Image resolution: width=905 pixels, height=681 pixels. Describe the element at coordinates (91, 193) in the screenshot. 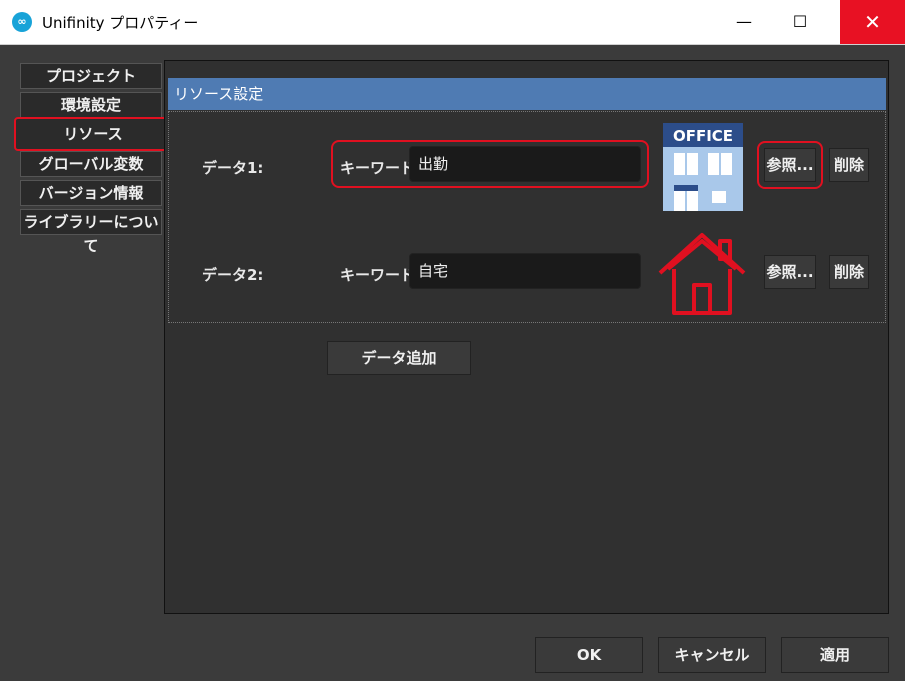

I see `tab-version-info: バージョン情報` at that location.